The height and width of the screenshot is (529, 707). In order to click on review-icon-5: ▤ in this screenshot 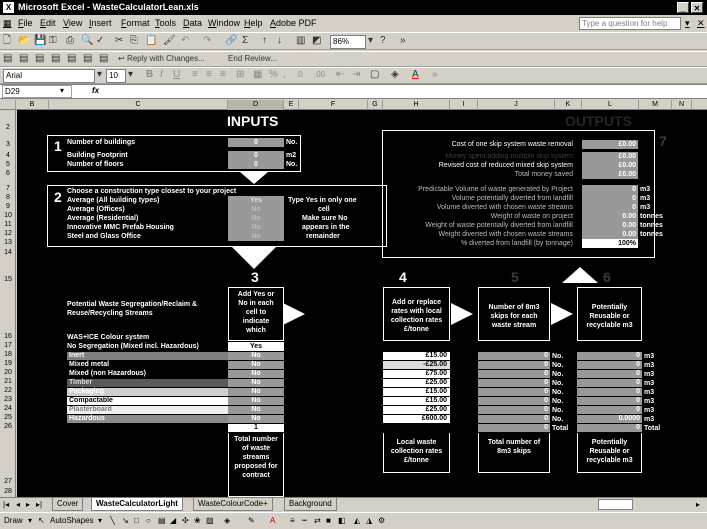, I will do `click(71, 59)`.